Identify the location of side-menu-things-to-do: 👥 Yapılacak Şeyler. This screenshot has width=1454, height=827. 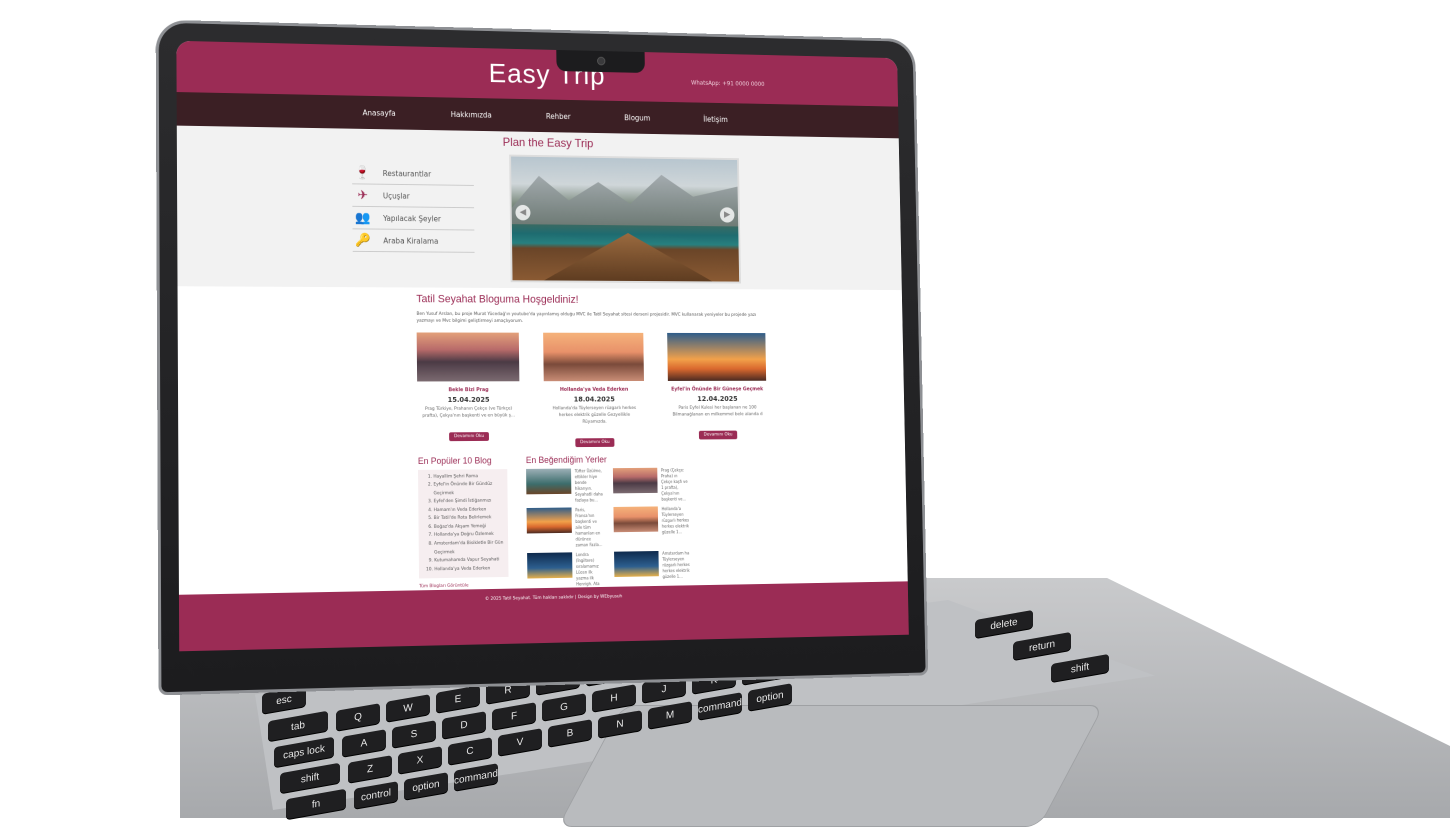
(413, 218).